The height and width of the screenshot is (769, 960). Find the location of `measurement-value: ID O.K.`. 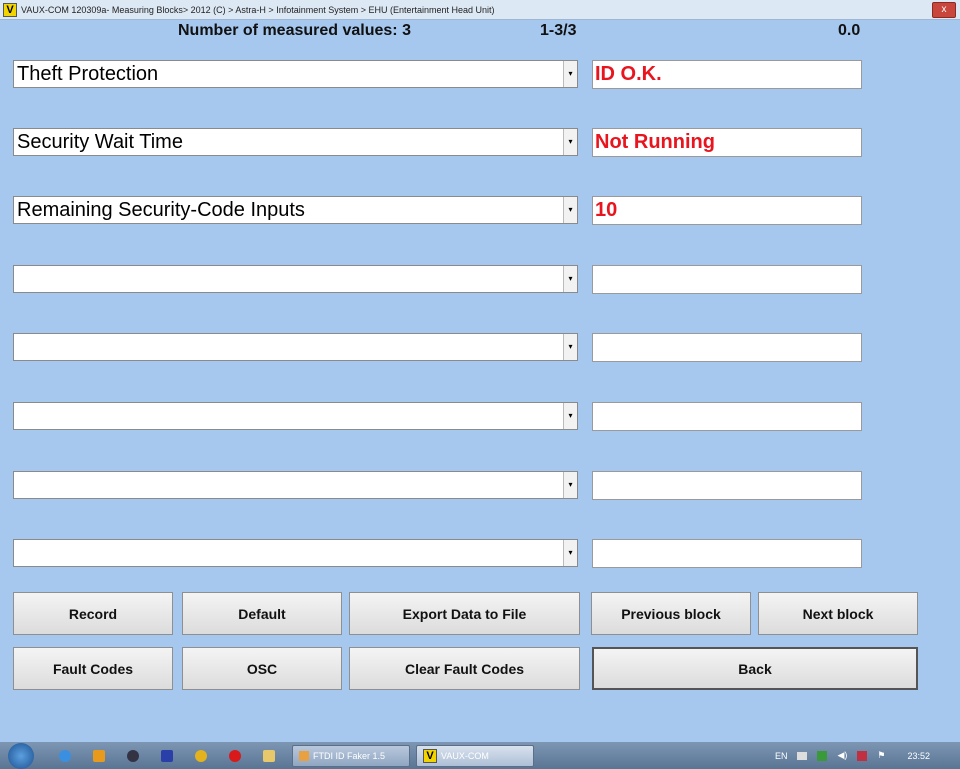

measurement-value: ID O.K. is located at coordinates (727, 74).